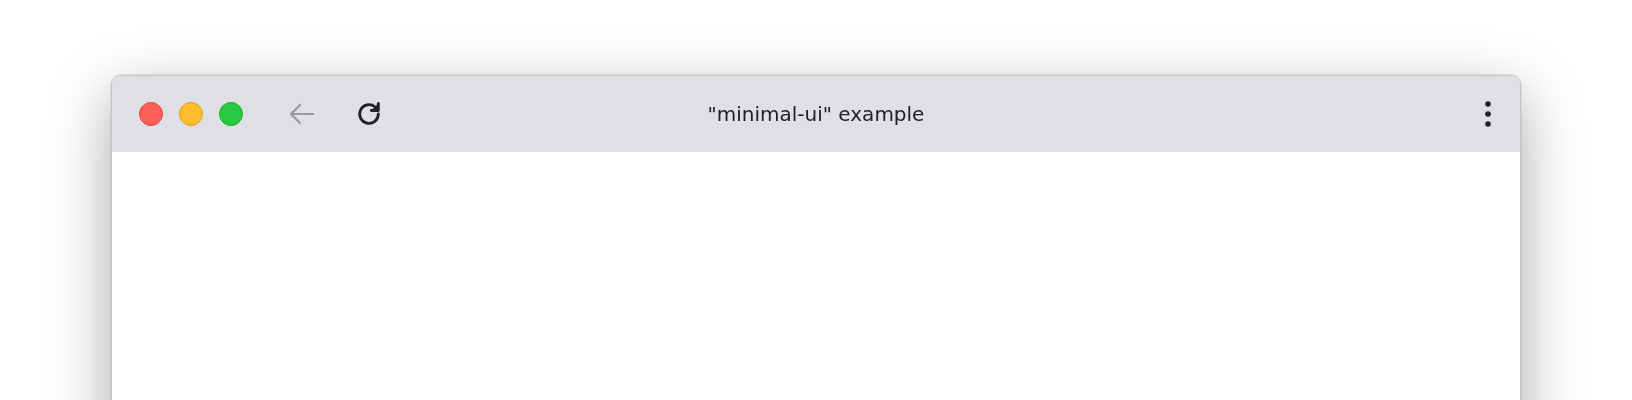  I want to click on minimize-button, so click(191, 114).